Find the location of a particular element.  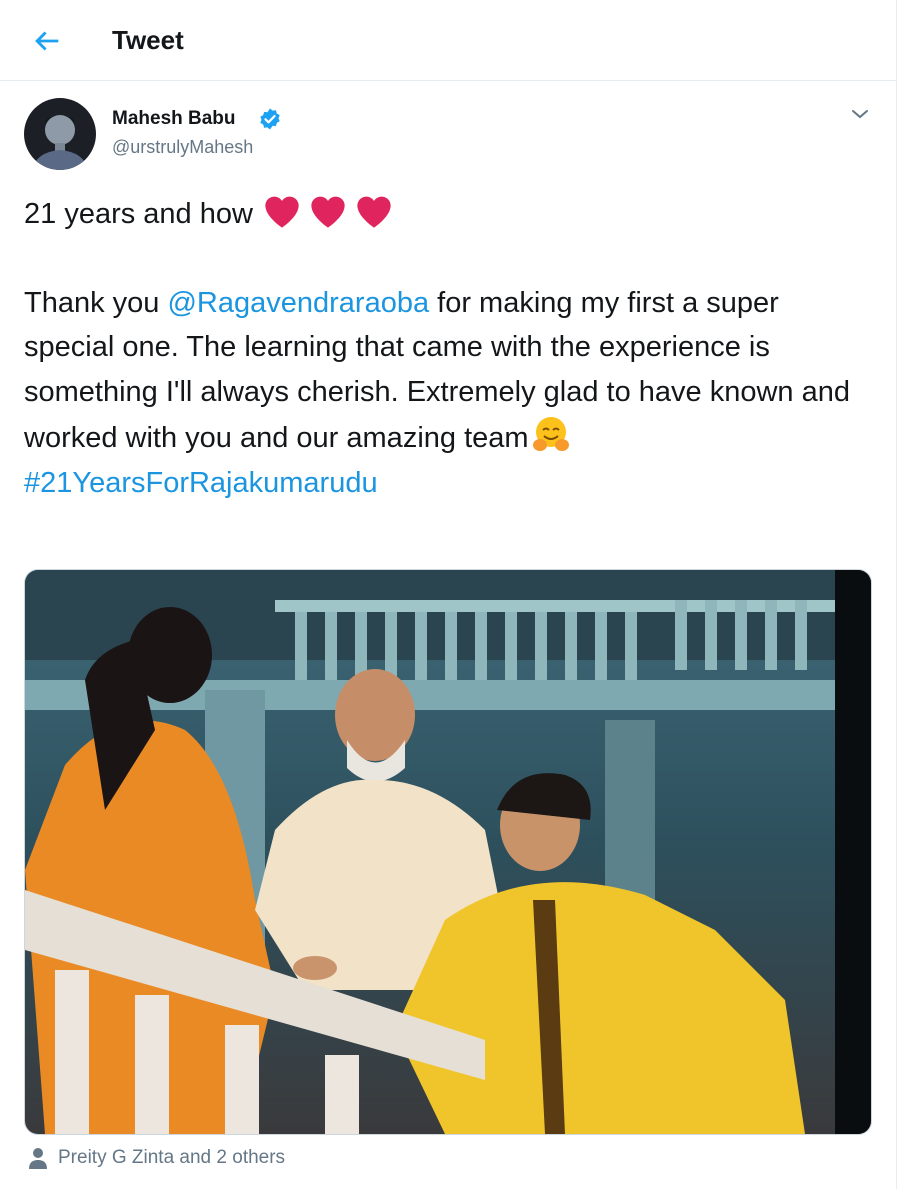

tweet-body-prefix: Thank you is located at coordinates (96, 302).